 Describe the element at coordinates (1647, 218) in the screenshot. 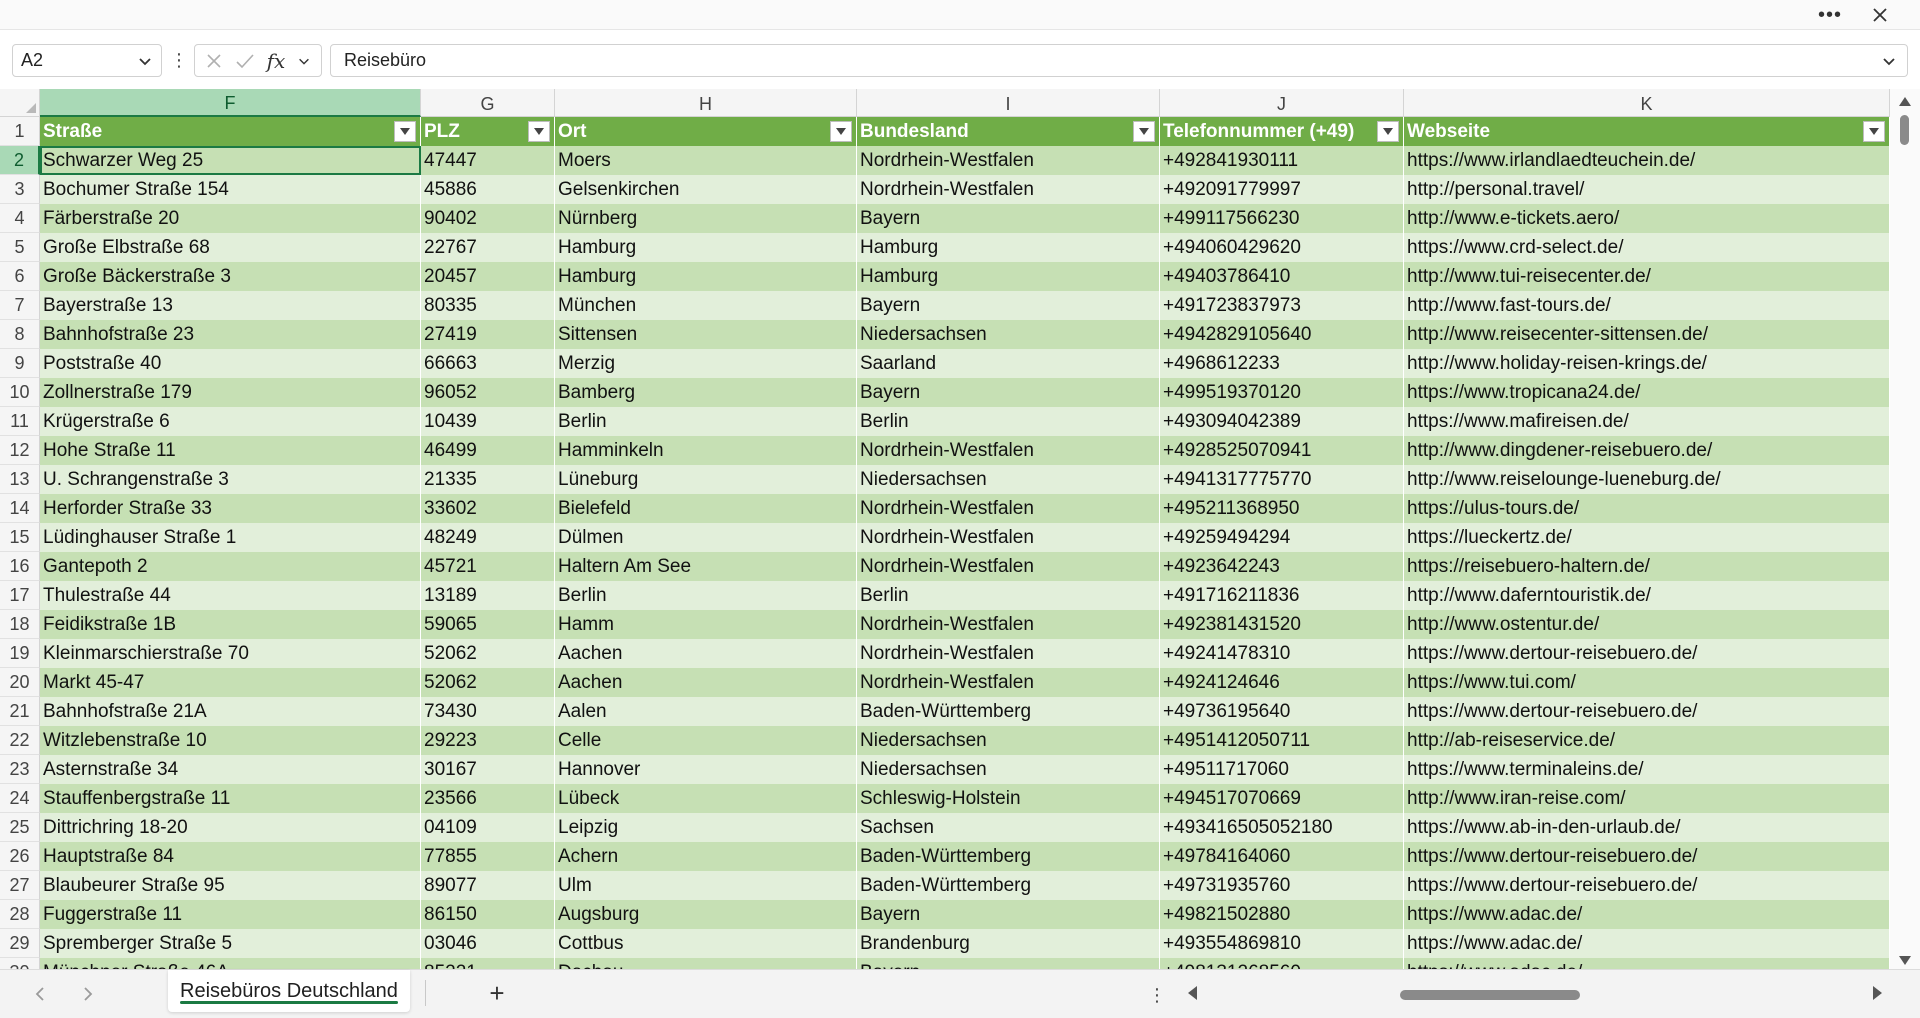

I see `table-cell: http://www.e-tickets.aero/` at that location.